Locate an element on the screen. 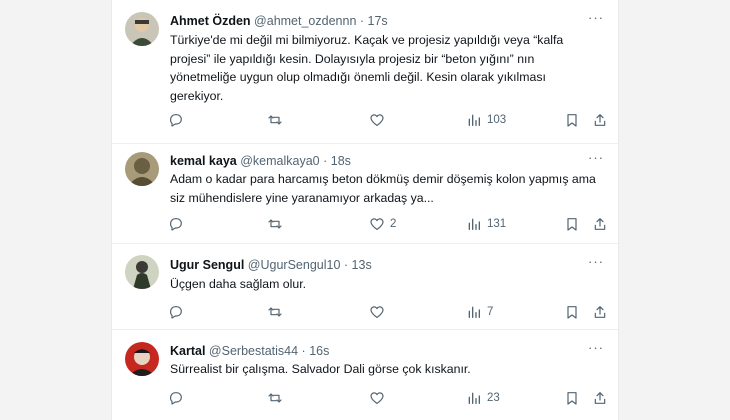 The image size is (730, 420). views-button: 7 is located at coordinates (479, 312).